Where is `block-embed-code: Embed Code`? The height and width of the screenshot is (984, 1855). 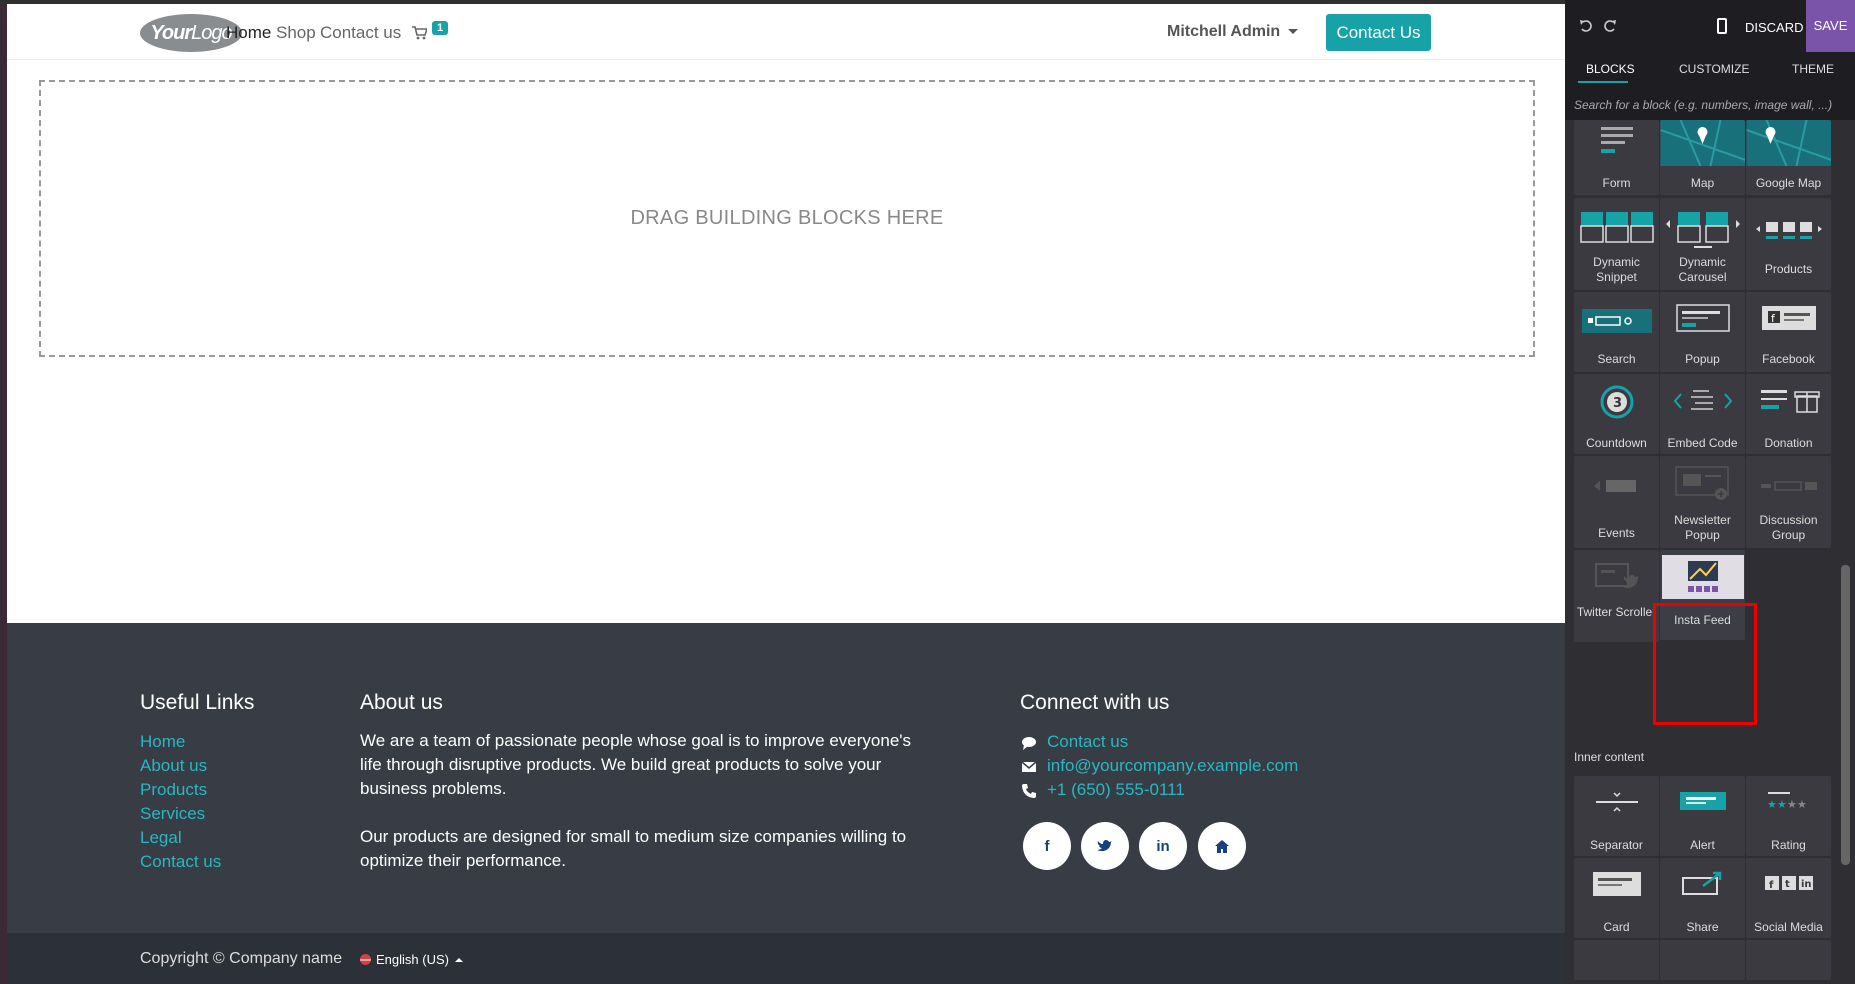
block-embed-code: Embed Code is located at coordinates (1702, 414).